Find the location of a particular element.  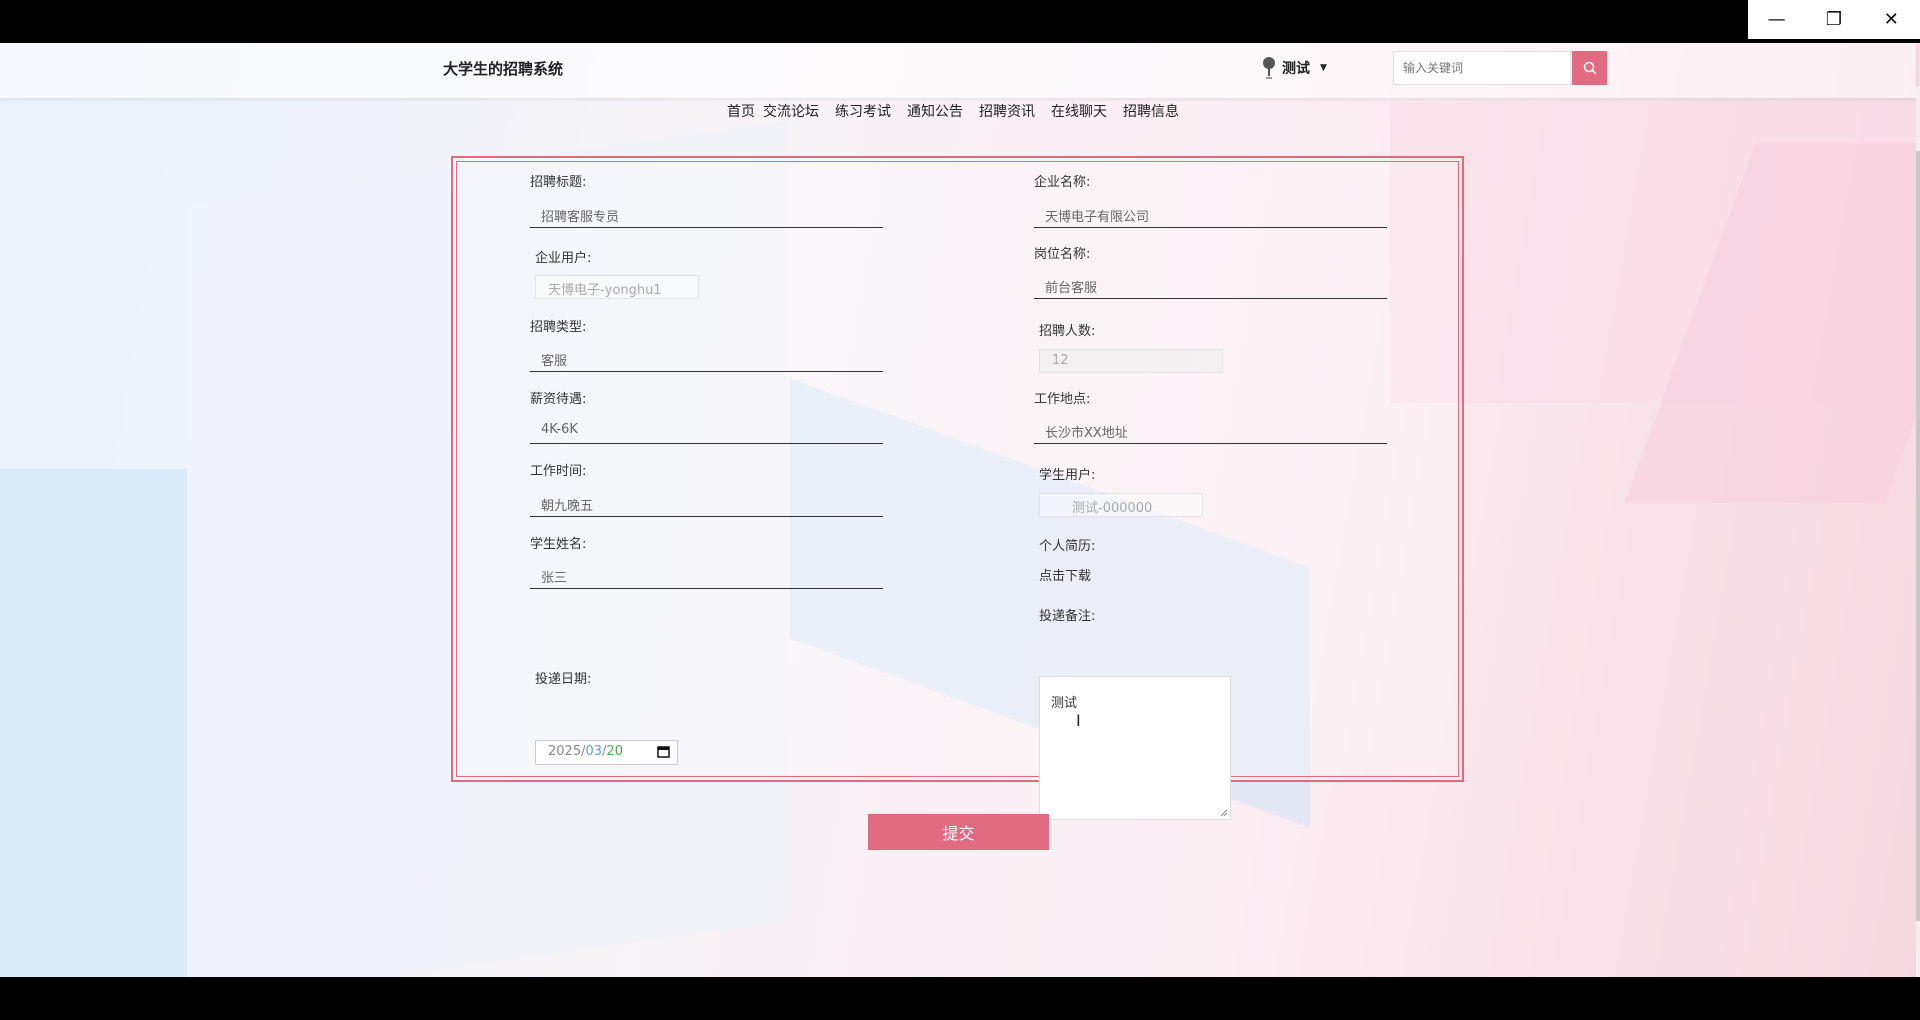

user-avatar-icon is located at coordinates (1269, 68).